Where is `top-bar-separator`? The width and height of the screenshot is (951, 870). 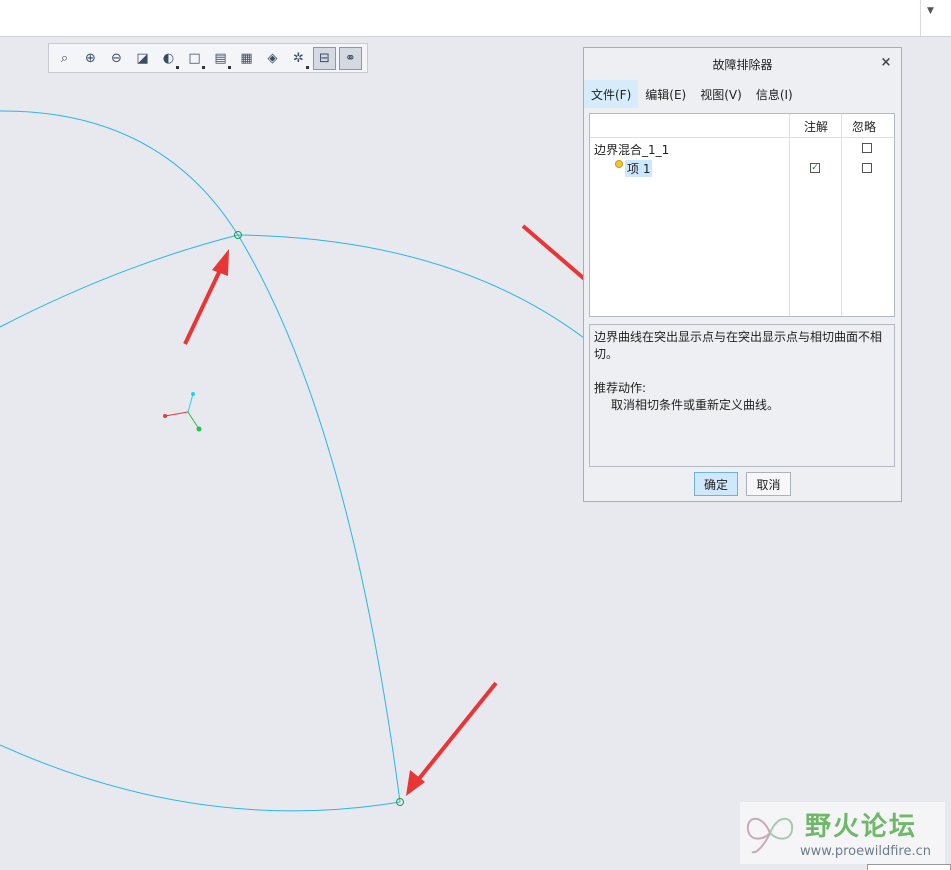
top-bar-separator is located at coordinates (920, 18).